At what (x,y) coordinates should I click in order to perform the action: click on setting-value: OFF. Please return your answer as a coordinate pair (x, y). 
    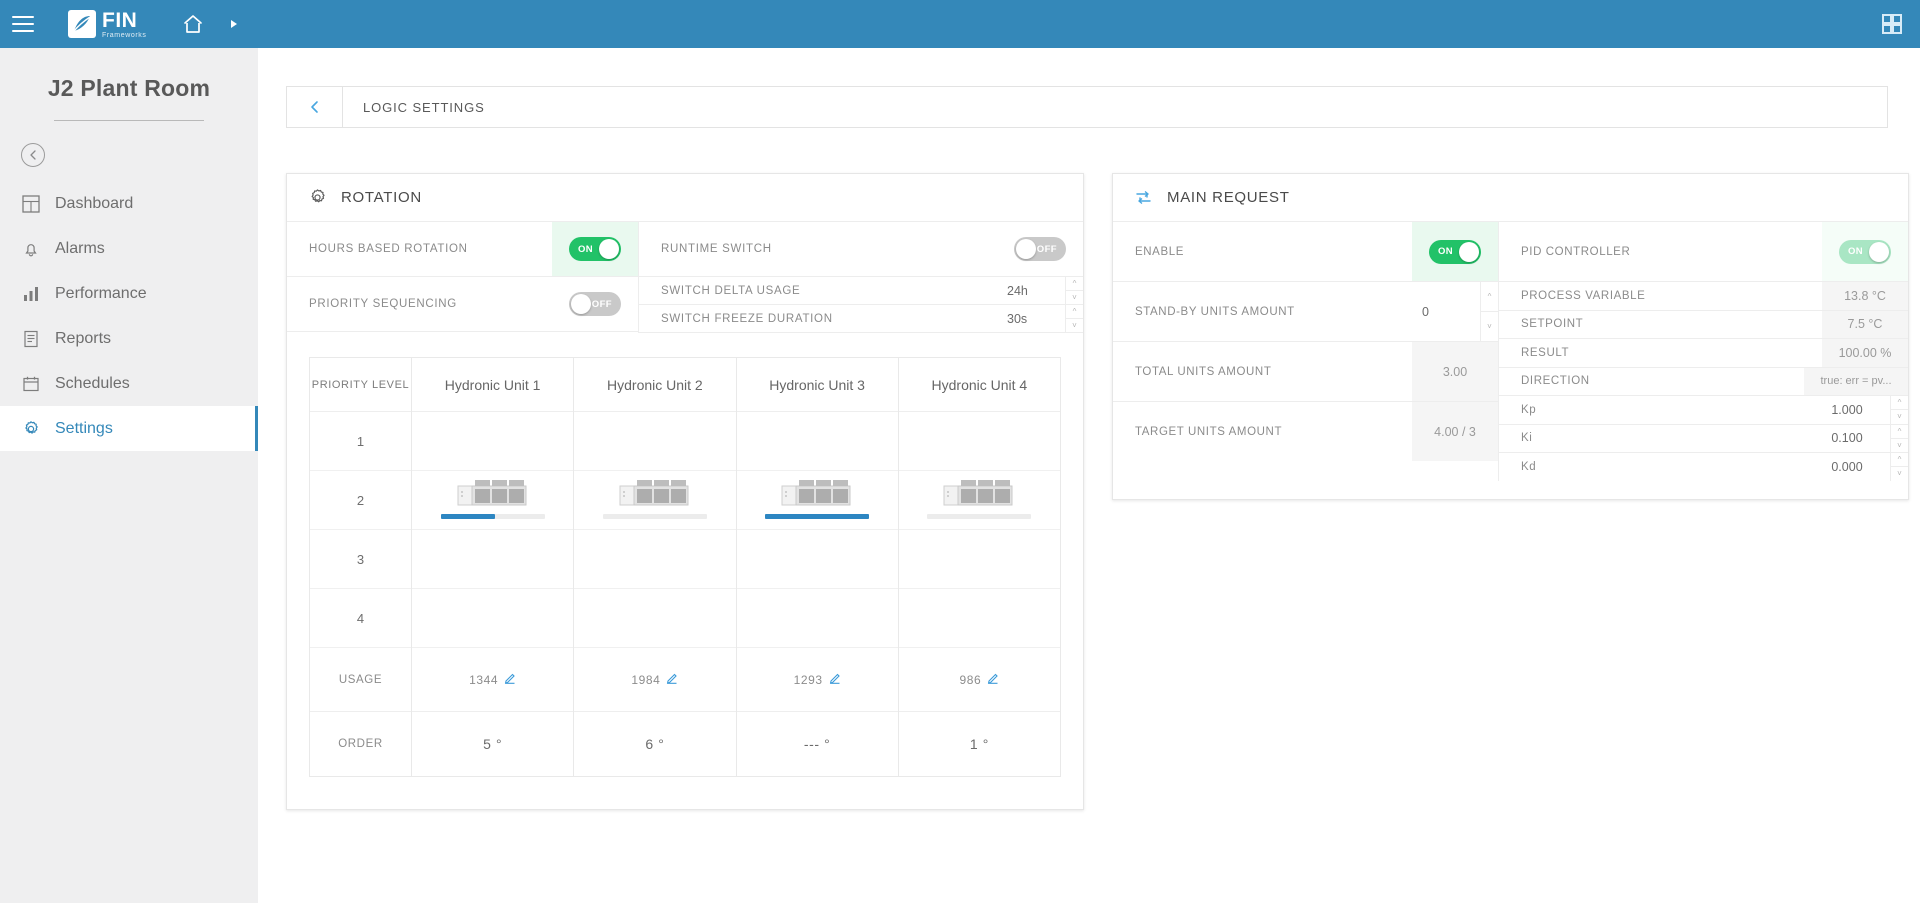
    Looking at the image, I should click on (595, 304).